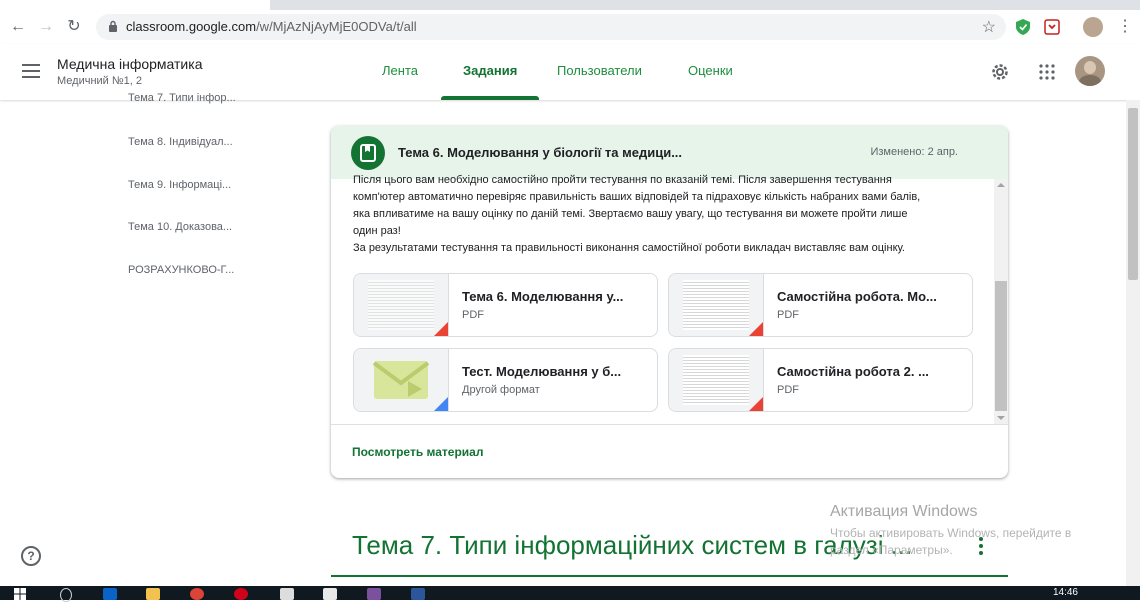  What do you see at coordinates (197, 594) in the screenshot?
I see `chrome-icon` at bounding box center [197, 594].